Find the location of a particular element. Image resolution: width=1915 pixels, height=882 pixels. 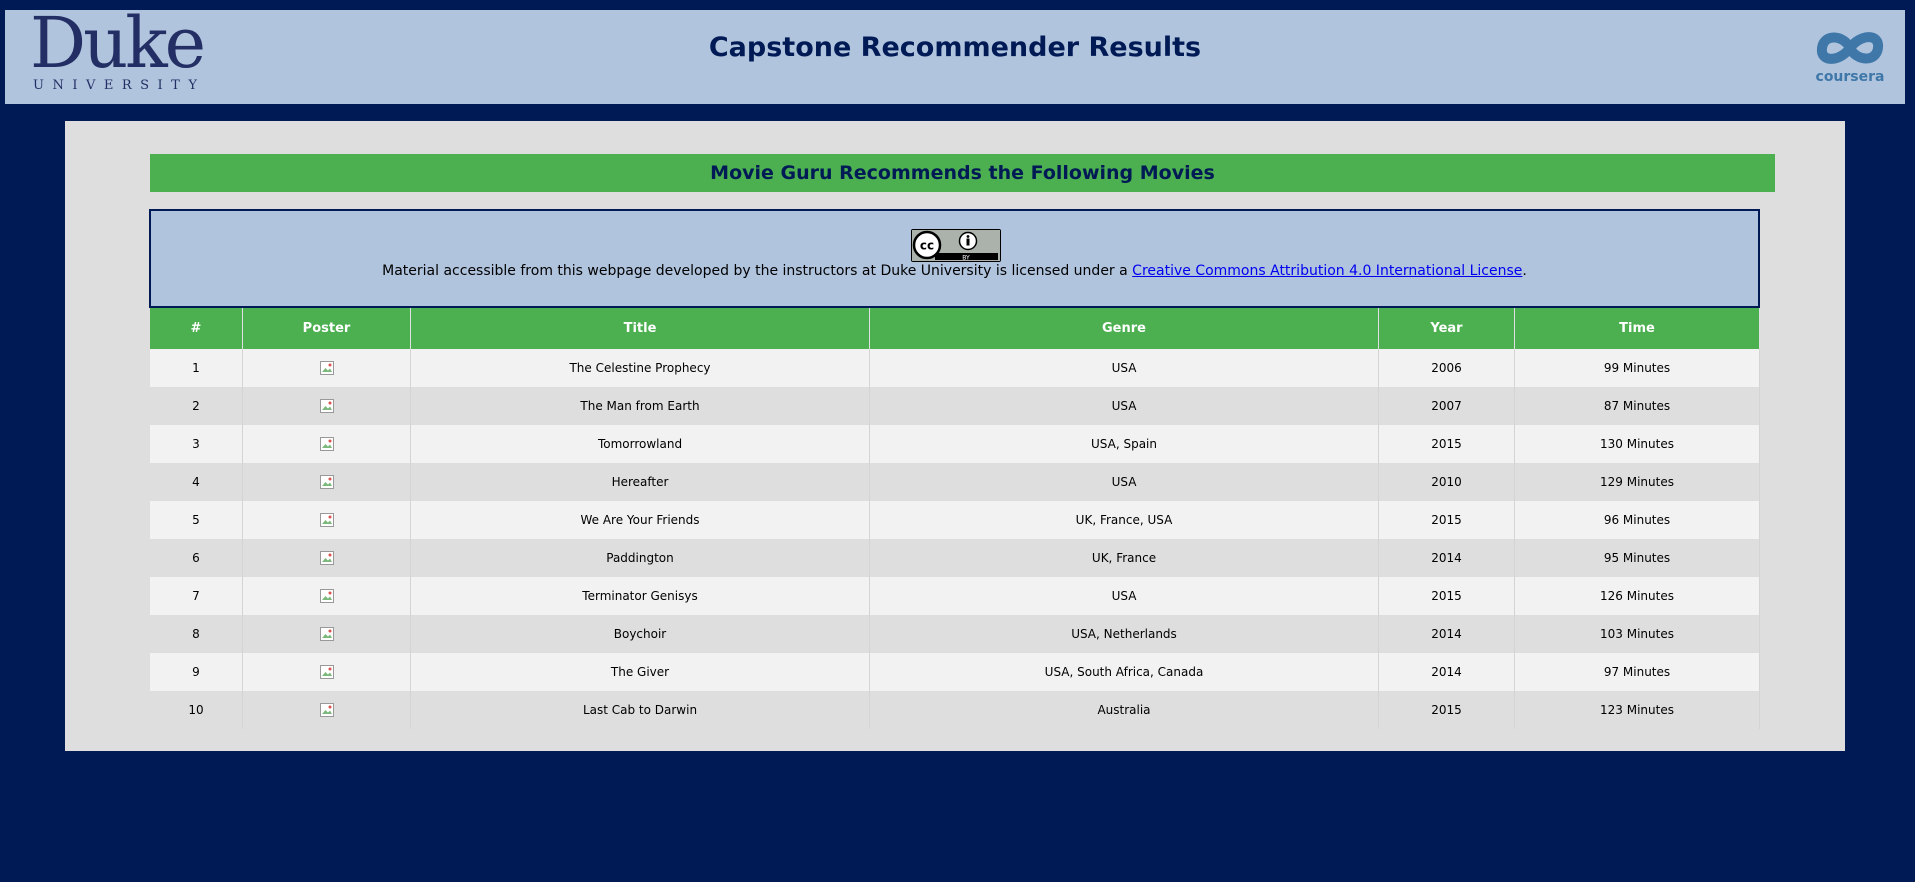

row-number: 10 is located at coordinates (196, 710).